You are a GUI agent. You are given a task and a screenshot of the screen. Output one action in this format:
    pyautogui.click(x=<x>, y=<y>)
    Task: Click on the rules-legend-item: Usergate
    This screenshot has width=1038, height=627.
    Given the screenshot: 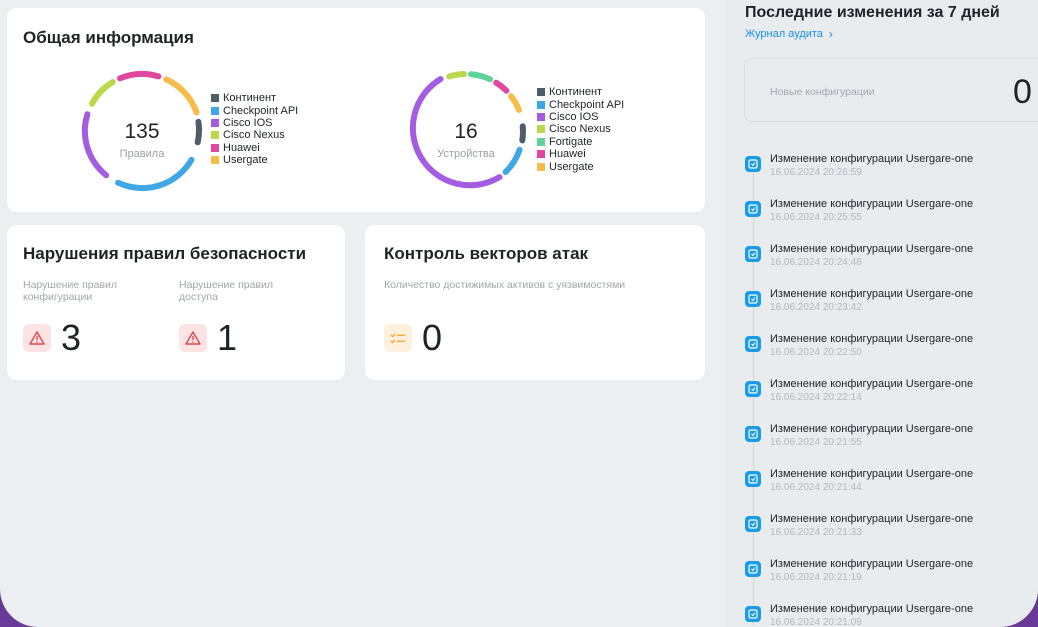 What is the action you would take?
    pyautogui.click(x=254, y=160)
    